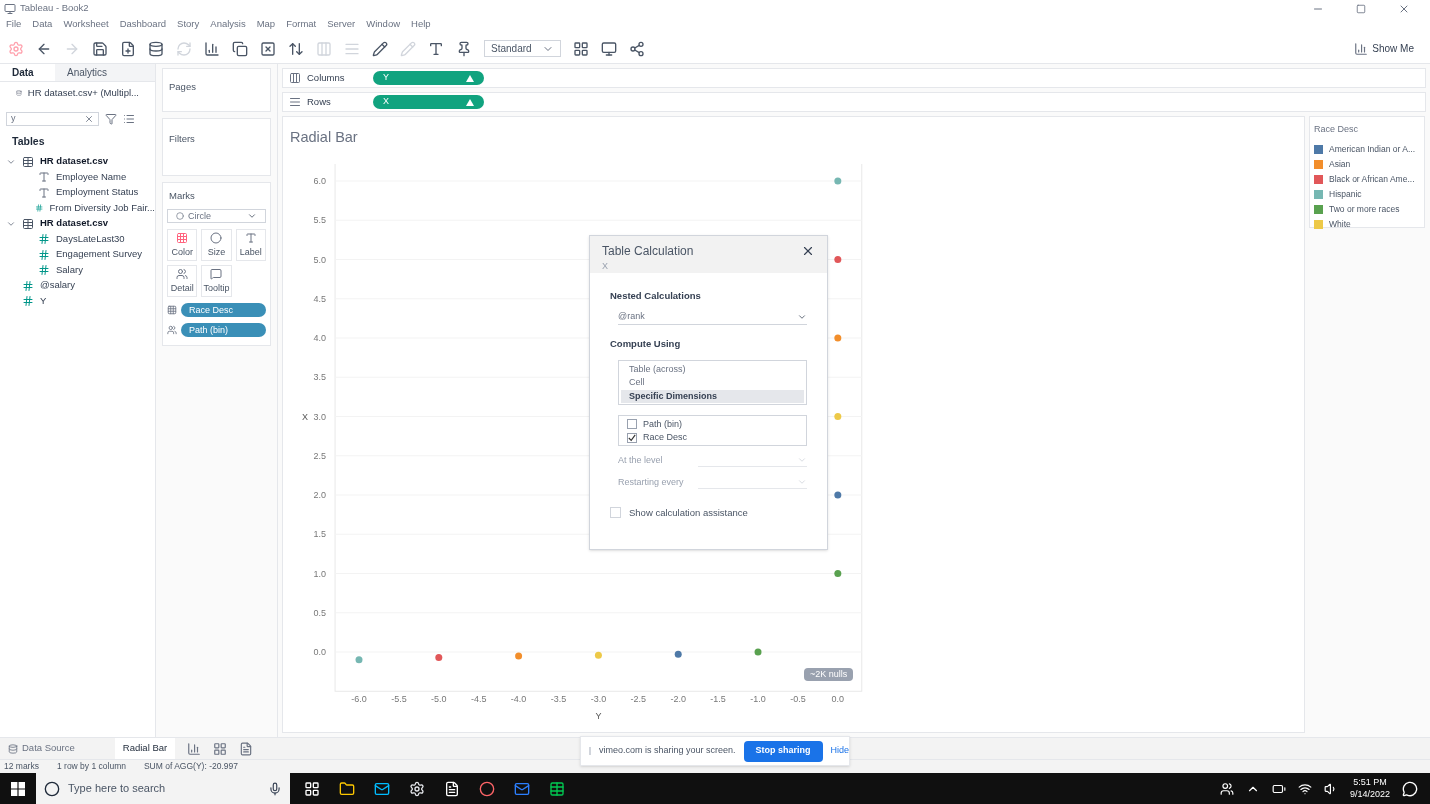 The height and width of the screenshot is (804, 1430). I want to click on highlight-icon, so click(380, 48).